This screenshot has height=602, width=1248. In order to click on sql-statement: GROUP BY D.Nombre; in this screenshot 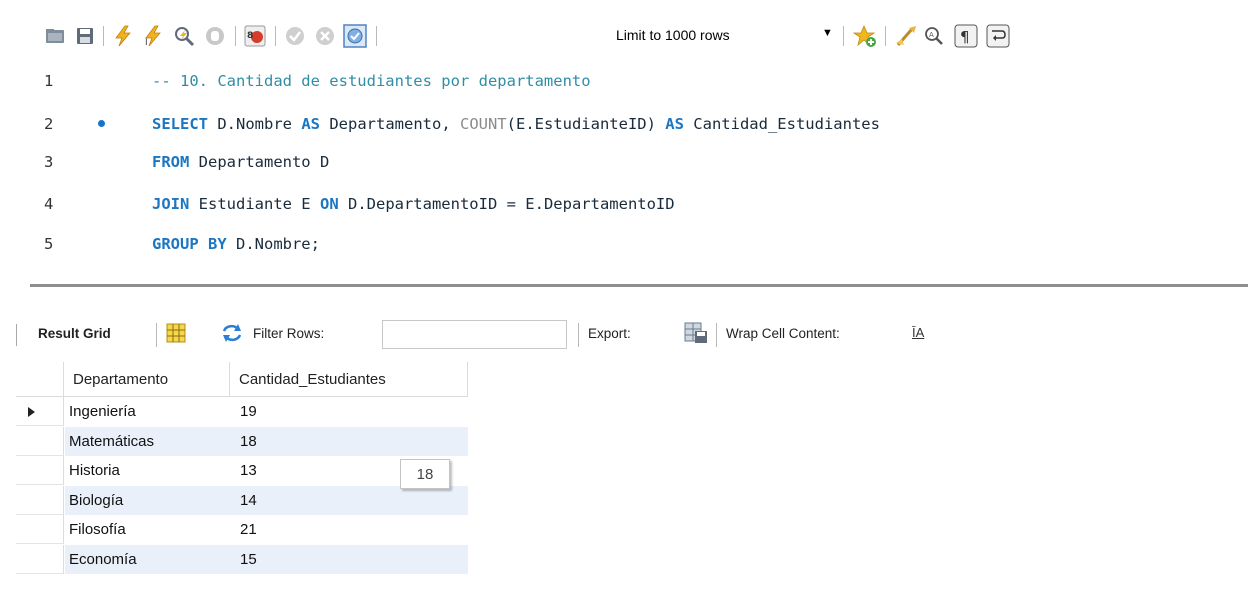, I will do `click(236, 244)`.